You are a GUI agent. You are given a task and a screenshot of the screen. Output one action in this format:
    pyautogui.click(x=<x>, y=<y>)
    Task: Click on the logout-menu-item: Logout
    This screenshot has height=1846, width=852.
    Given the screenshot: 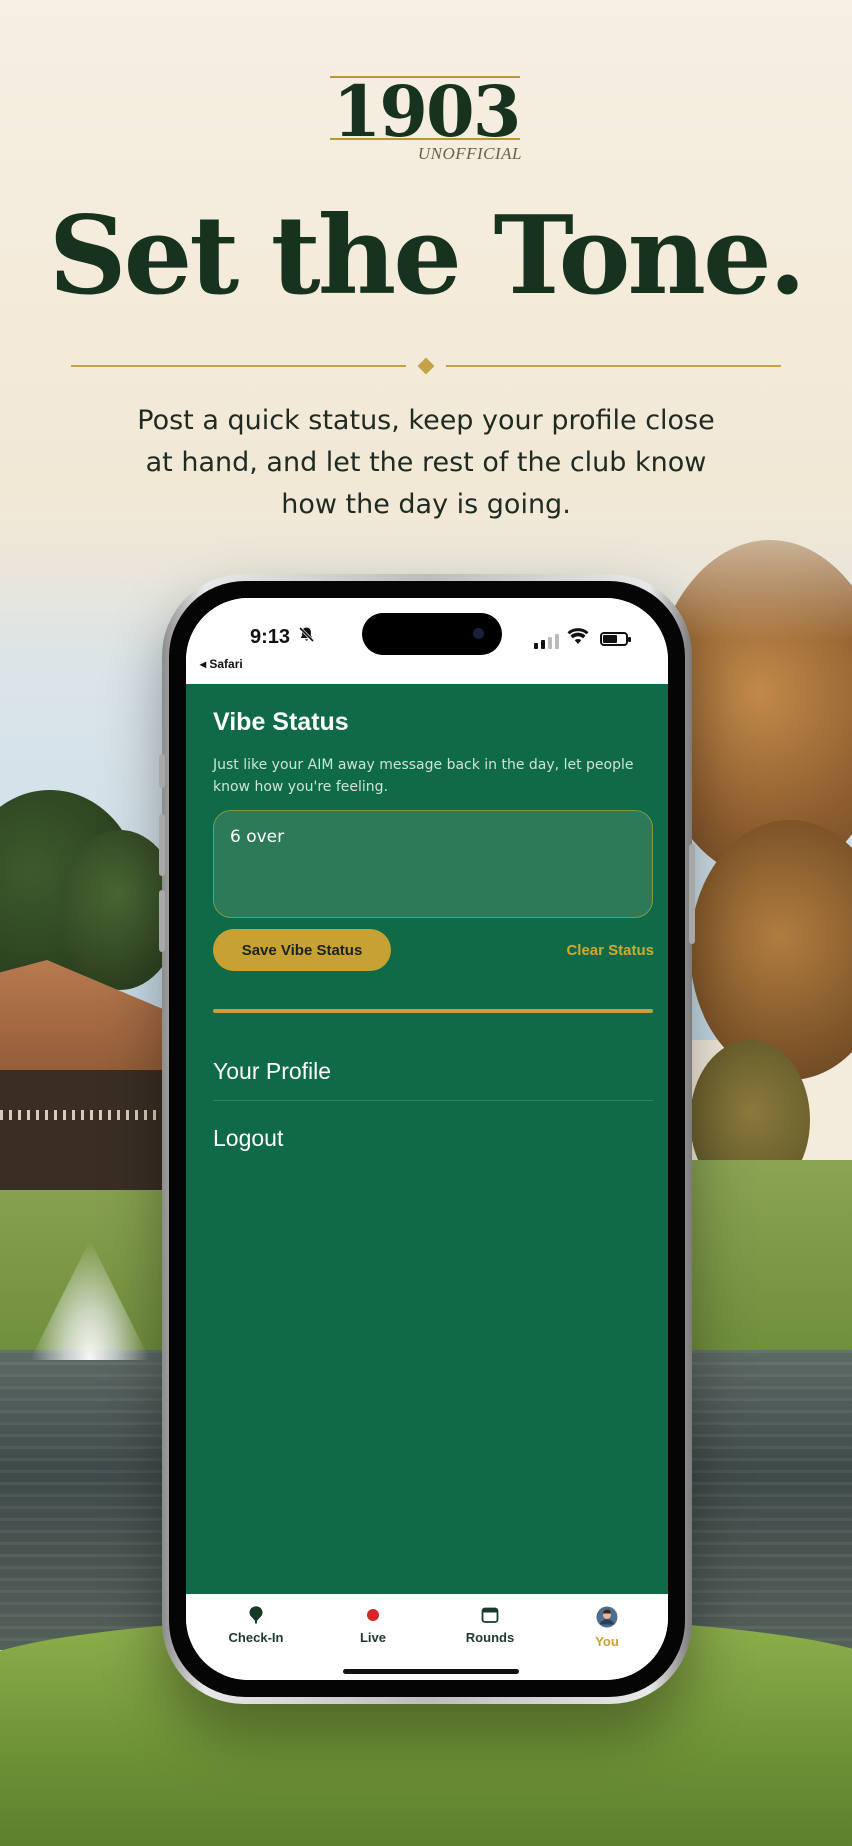 What is the action you would take?
    pyautogui.click(x=433, y=1138)
    